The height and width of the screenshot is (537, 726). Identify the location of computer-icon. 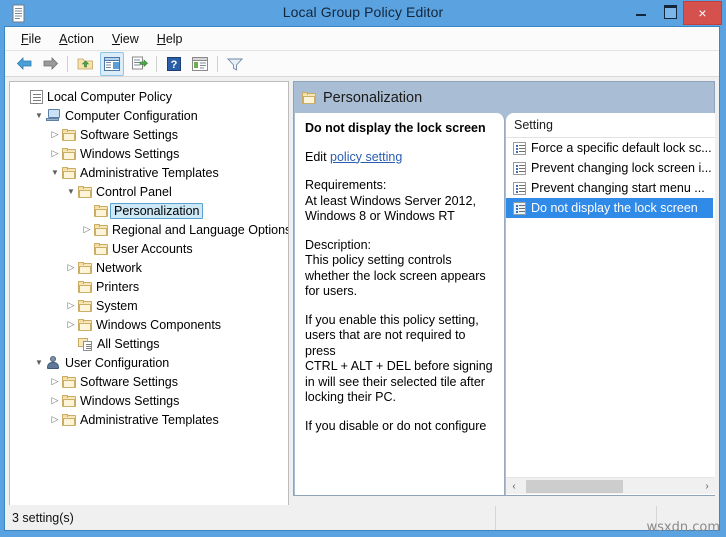
(53, 115).